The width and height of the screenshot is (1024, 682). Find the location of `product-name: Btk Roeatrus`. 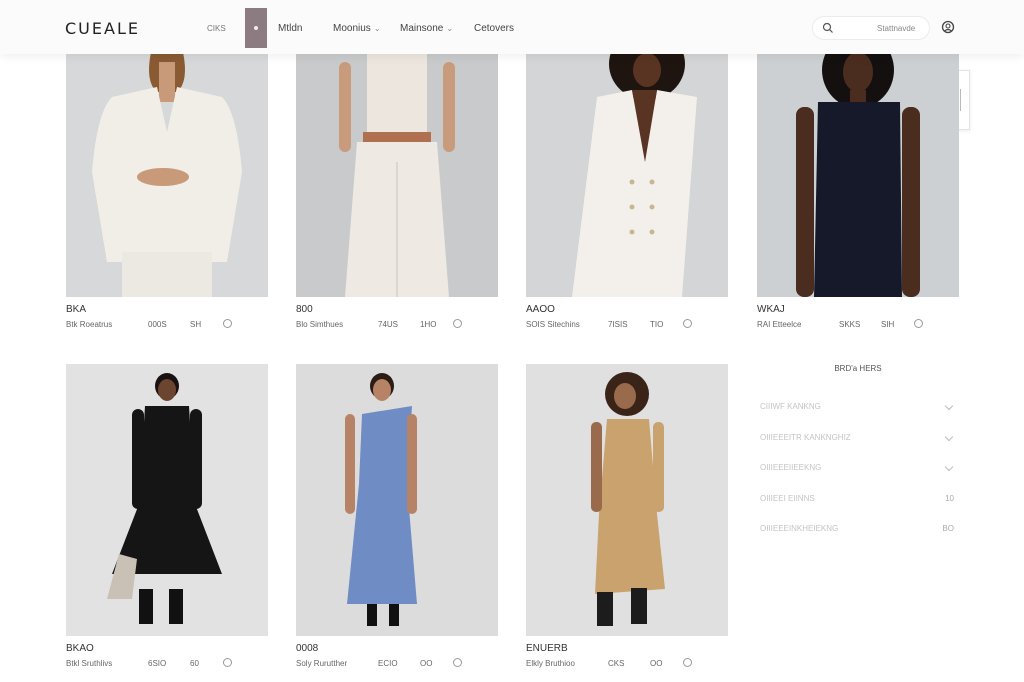

product-name: Btk Roeatrus is located at coordinates (89, 324).